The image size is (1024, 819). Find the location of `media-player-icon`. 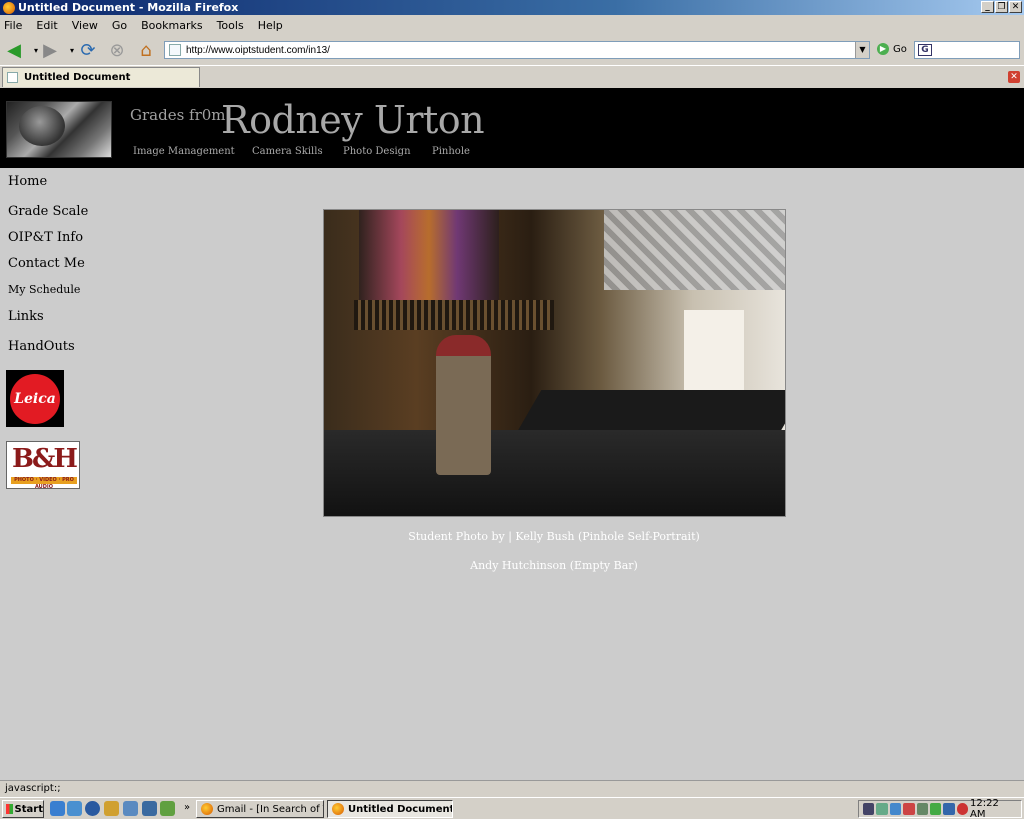

media-player-icon is located at coordinates (92, 808).